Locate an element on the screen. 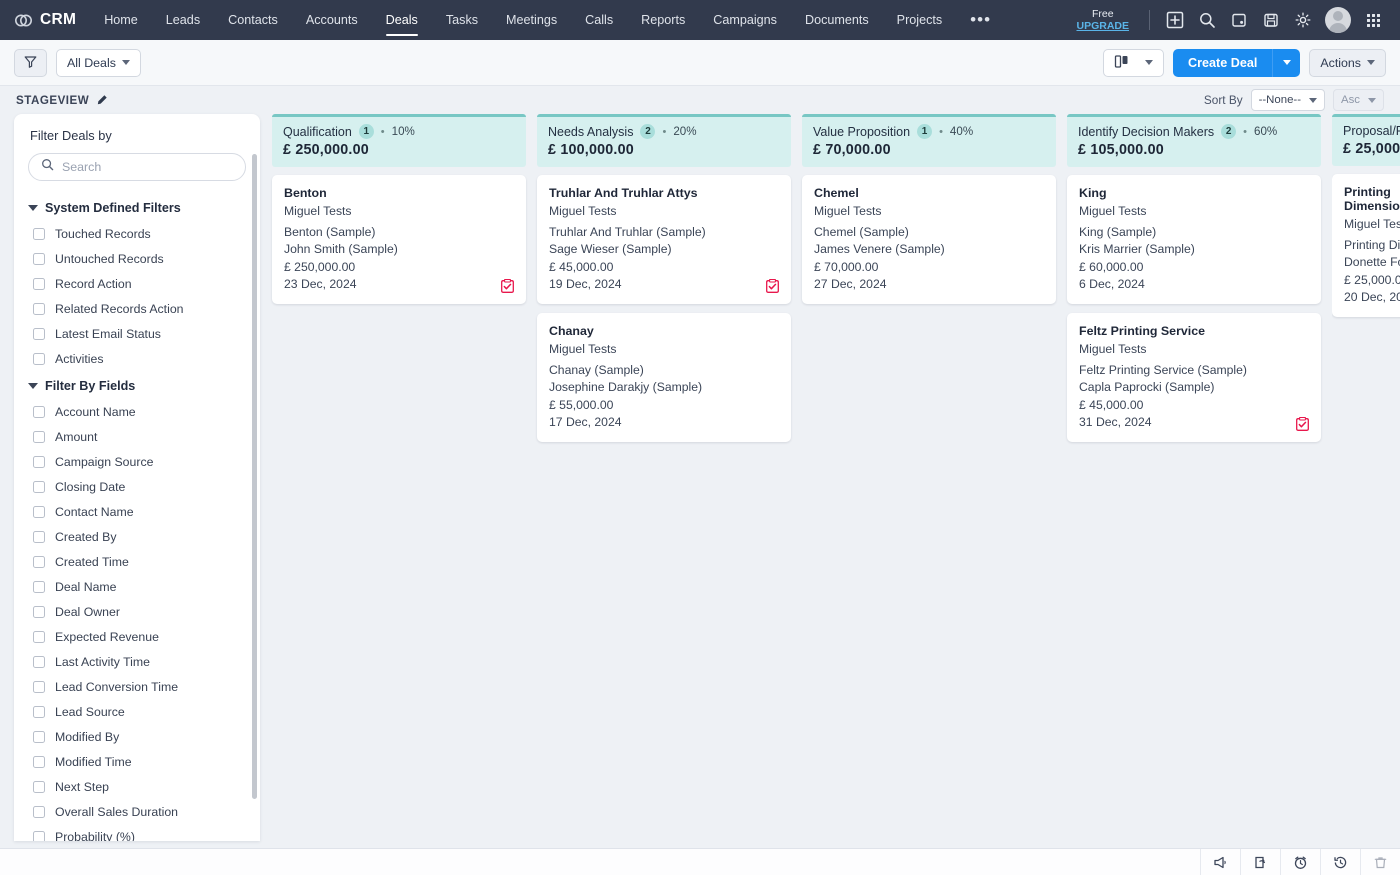 Image resolution: width=1400 pixels, height=875 pixels. apps-grid-icon is located at coordinates (1373, 20).